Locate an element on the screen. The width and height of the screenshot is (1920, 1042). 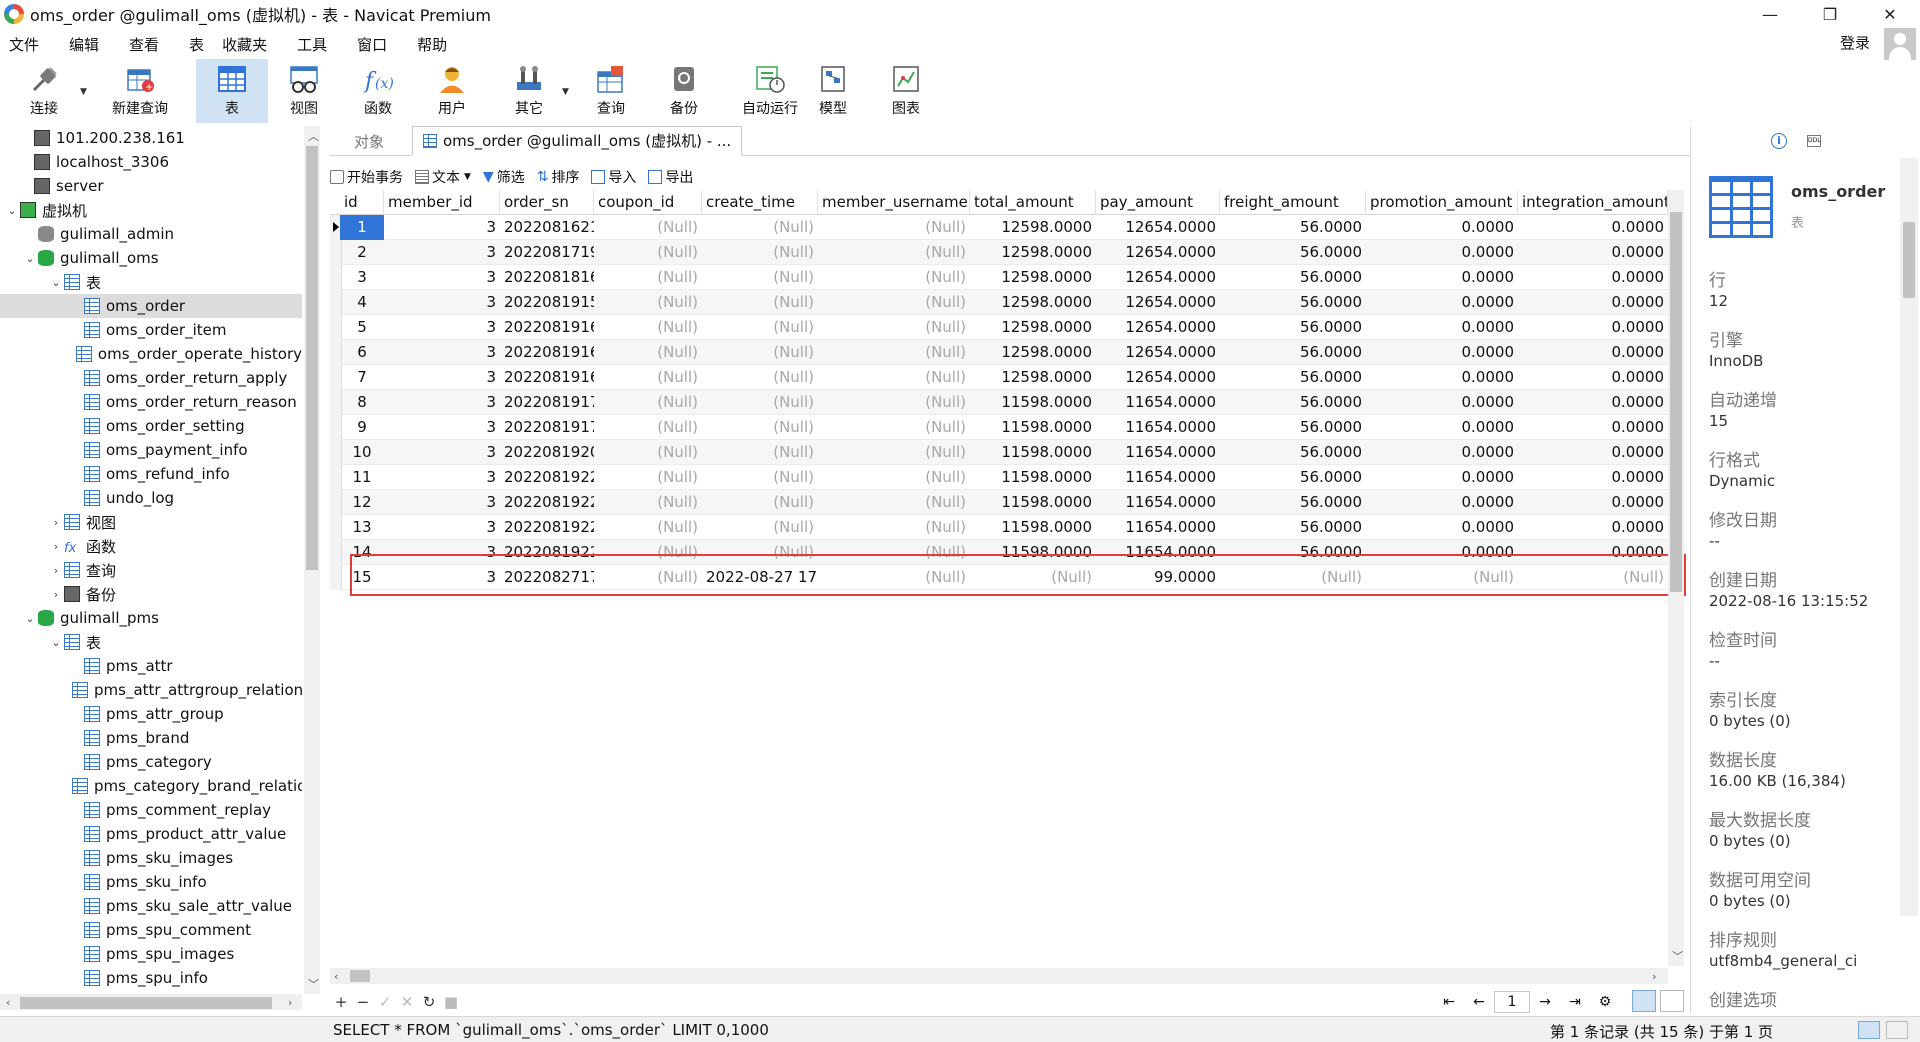
cell-order-sn: 2022081915 is located at coordinates (547, 302).